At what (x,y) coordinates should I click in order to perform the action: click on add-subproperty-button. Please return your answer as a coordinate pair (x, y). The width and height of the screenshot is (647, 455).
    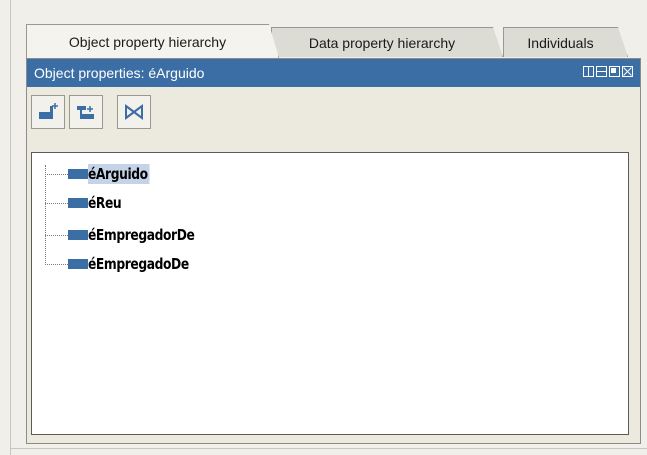
    Looking at the image, I should click on (48, 112).